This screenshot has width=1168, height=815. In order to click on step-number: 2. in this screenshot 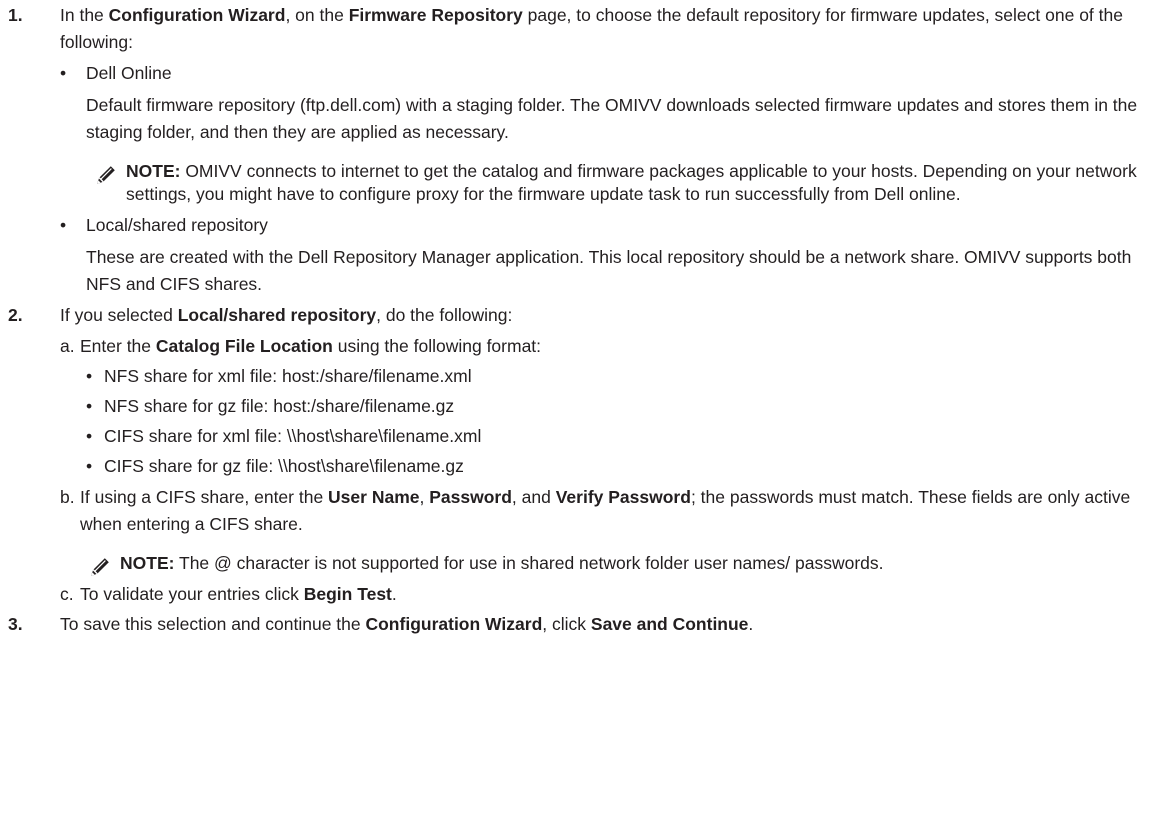, I will do `click(15, 315)`.